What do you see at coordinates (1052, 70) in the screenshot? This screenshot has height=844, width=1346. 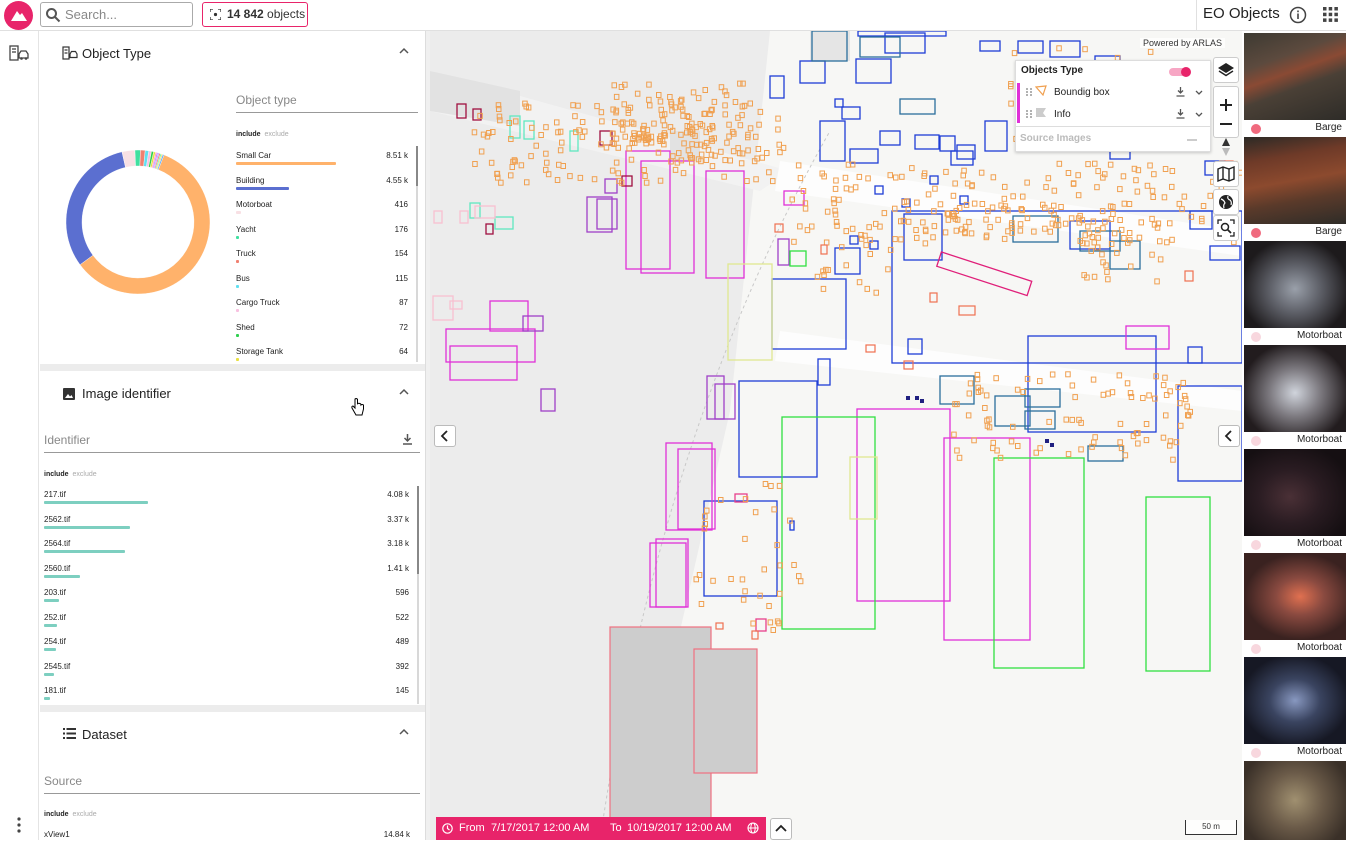 I see `layer-group-title: Objects Type` at bounding box center [1052, 70].